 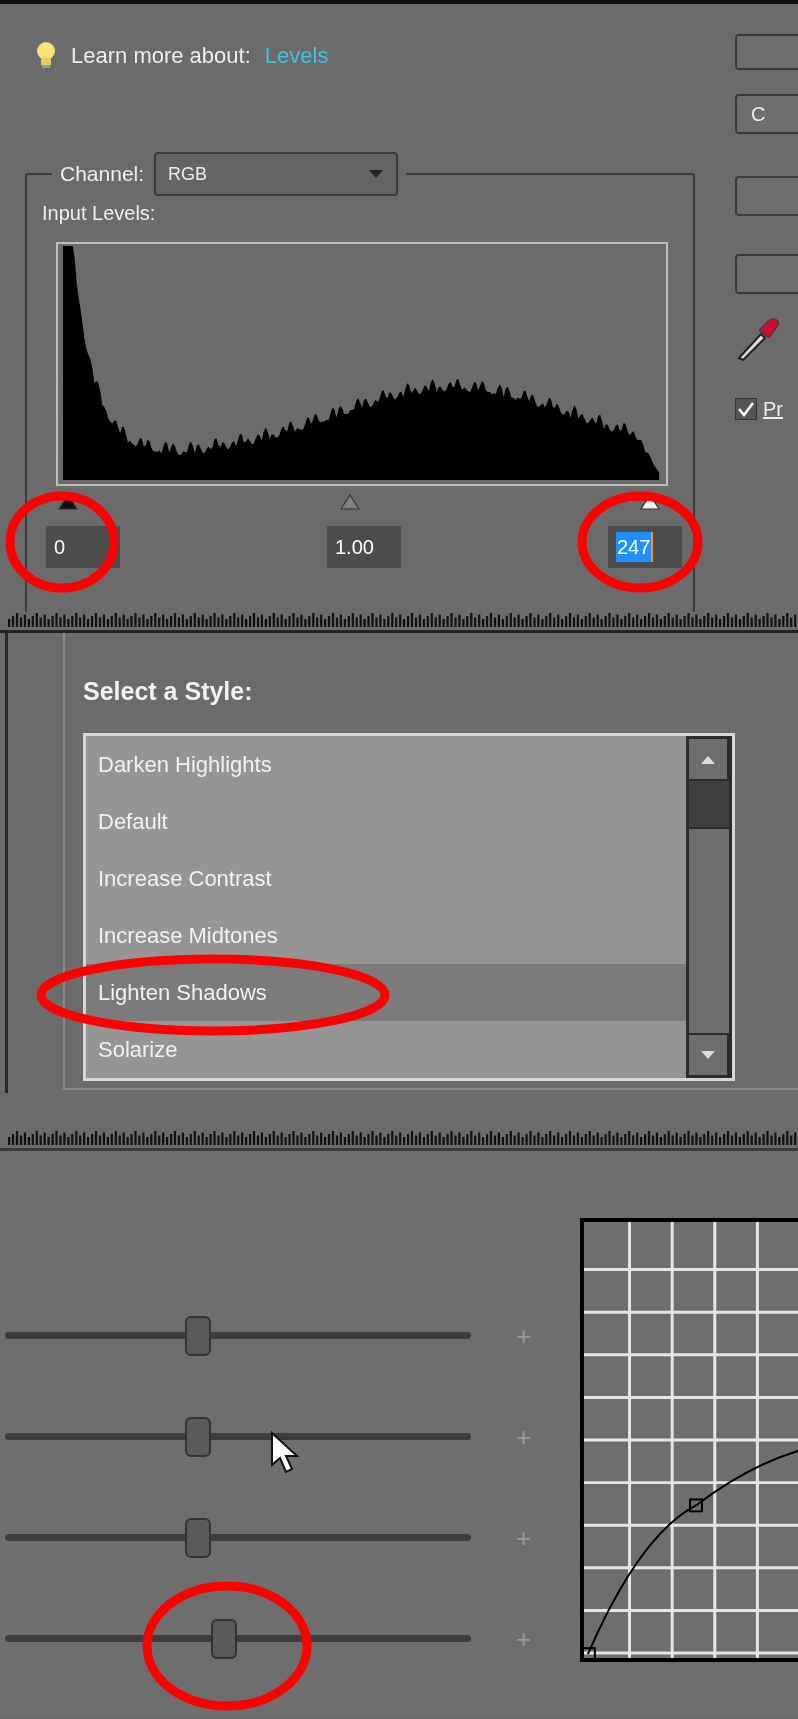 I want to click on level-input-field: 247, so click(x=645, y=547).